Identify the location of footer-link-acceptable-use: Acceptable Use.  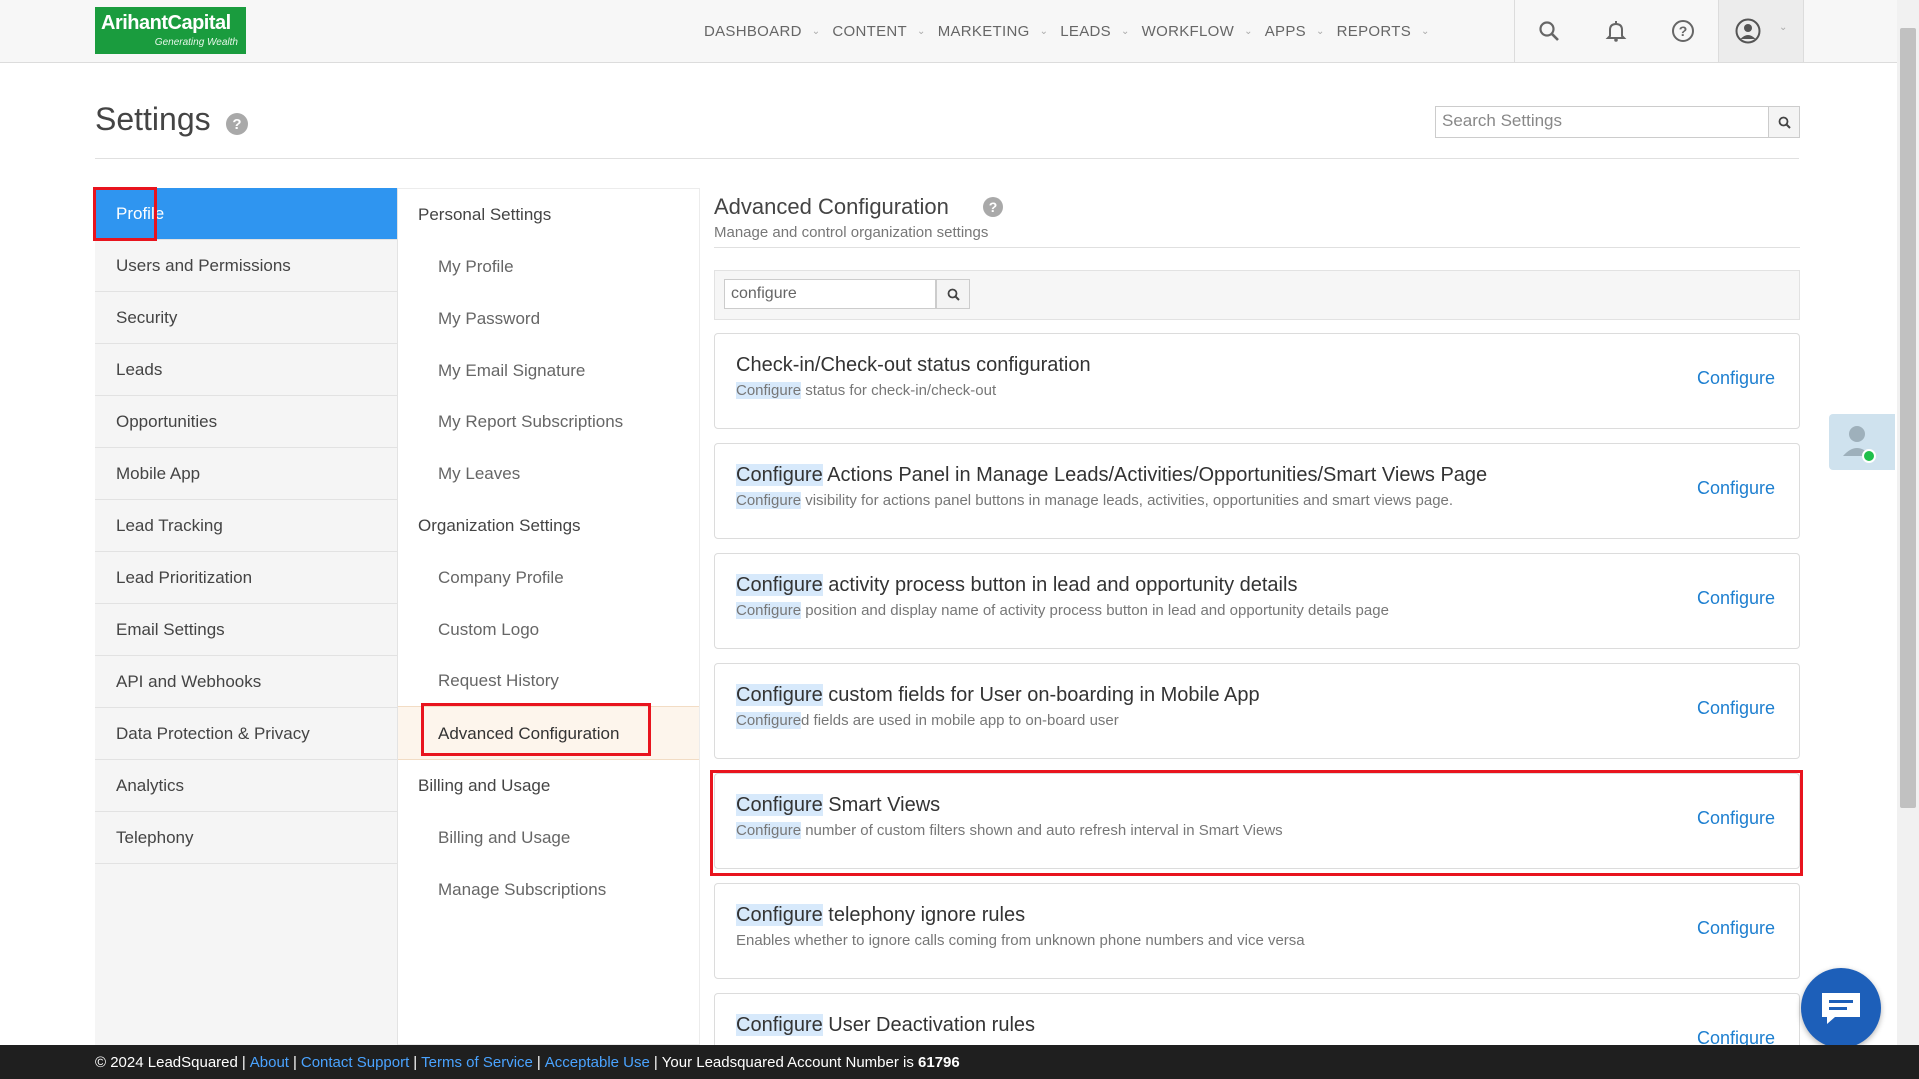
(597, 1062).